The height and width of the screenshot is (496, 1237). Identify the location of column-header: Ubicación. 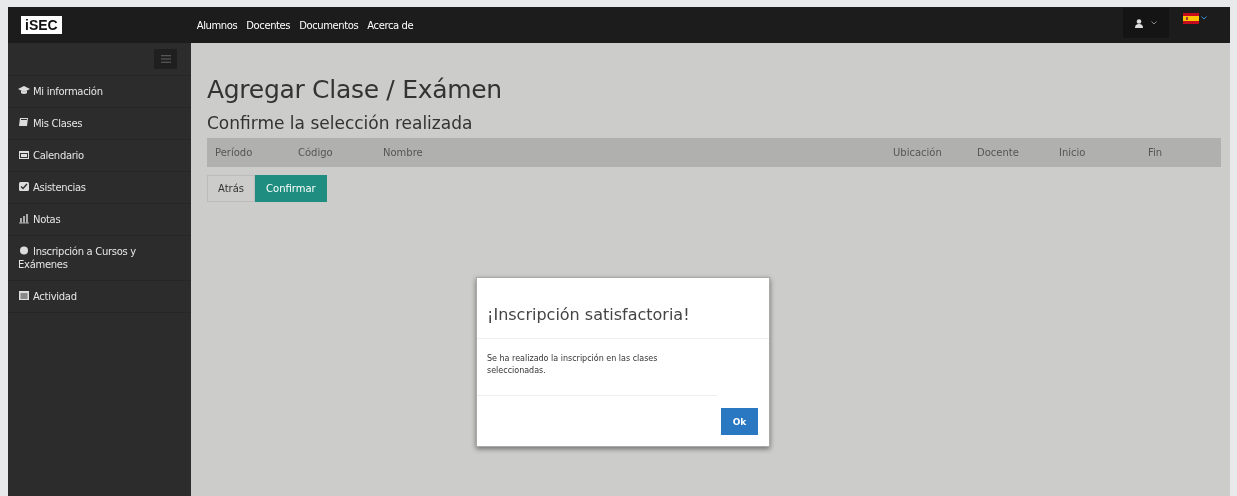
(917, 152).